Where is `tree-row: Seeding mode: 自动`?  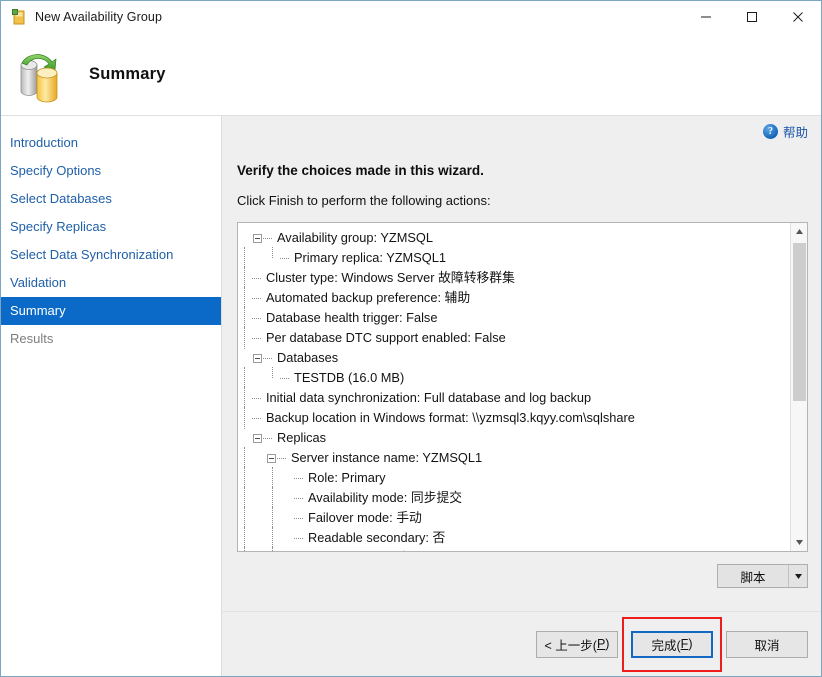
tree-row: Seeding mode: 自动 is located at coordinates (514, 549).